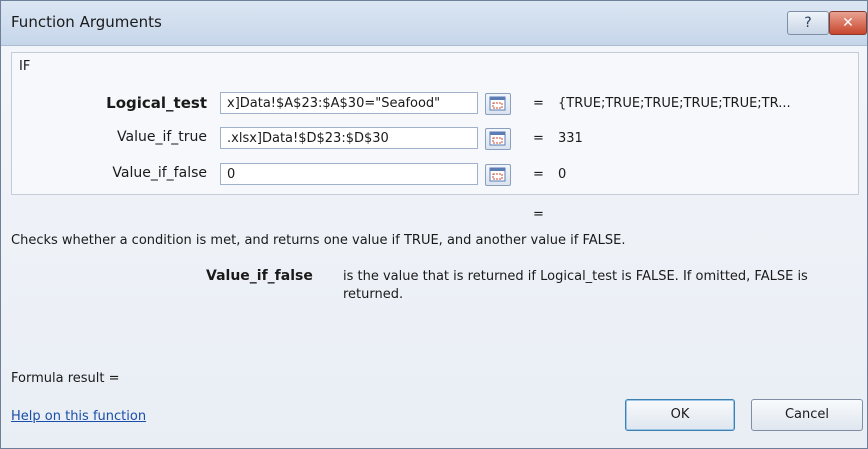  Describe the element at coordinates (159, 173) in the screenshot. I see `arg-label-value-if-false: Value_if_false` at that location.